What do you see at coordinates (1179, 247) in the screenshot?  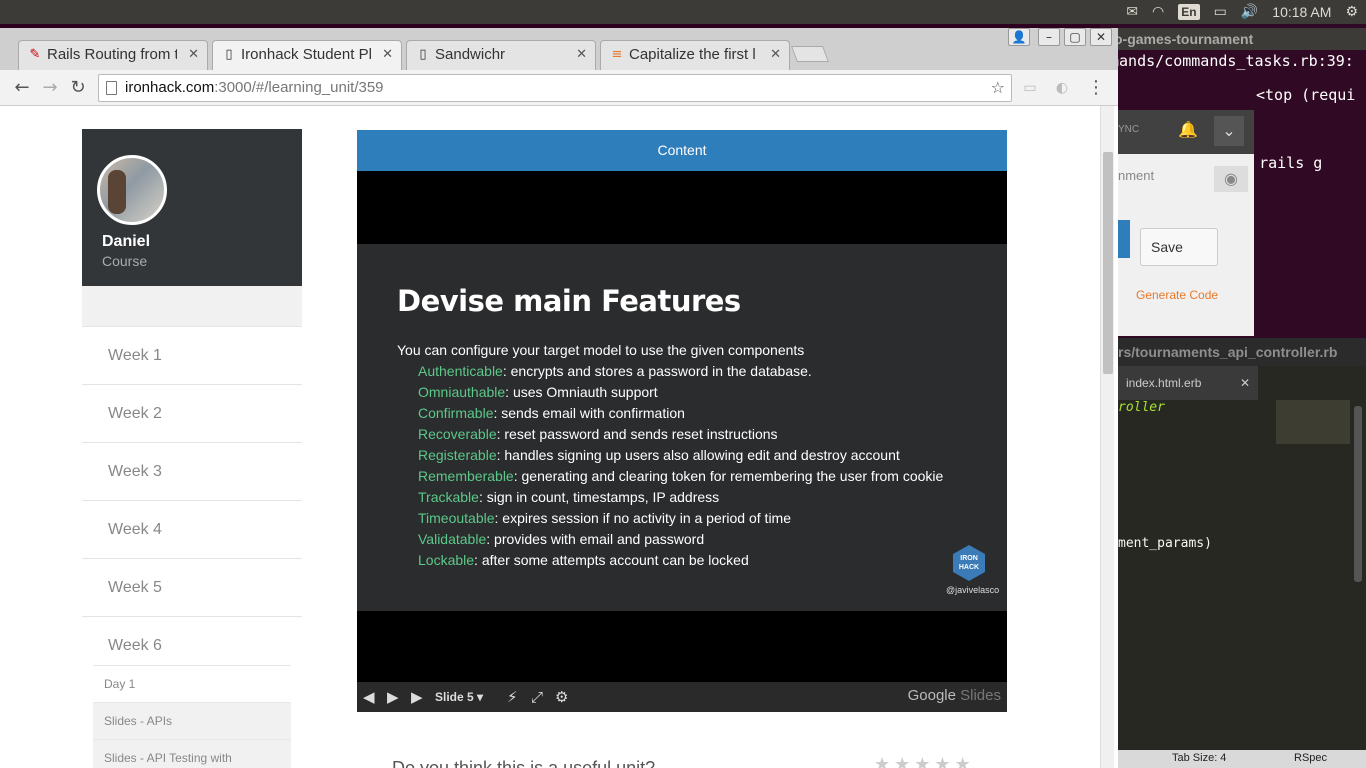 I see `save-button: Save` at bounding box center [1179, 247].